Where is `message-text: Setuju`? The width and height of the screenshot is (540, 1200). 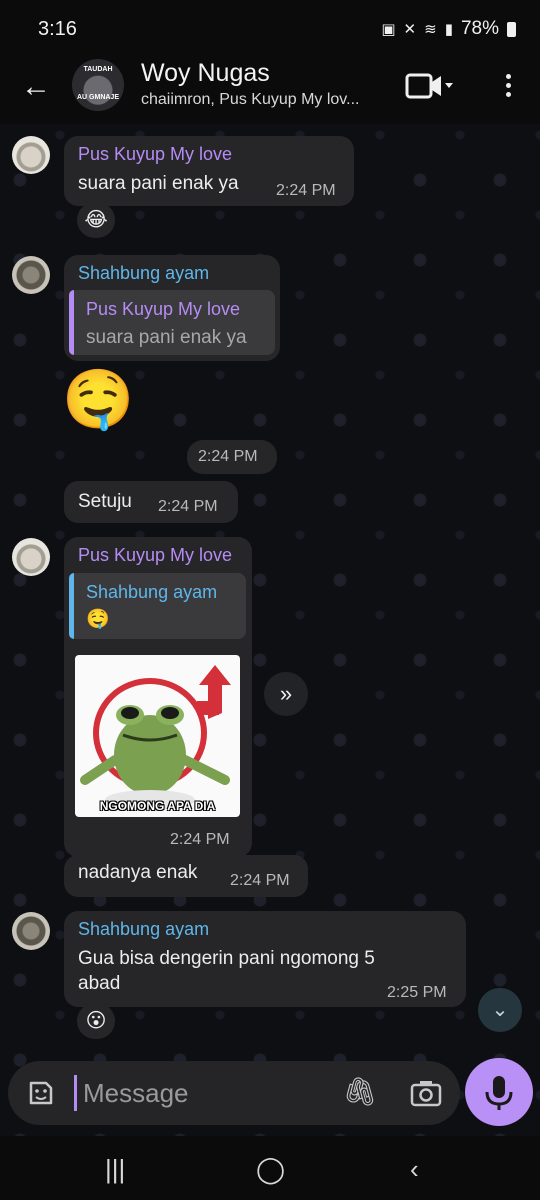 message-text: Setuju is located at coordinates (105, 501).